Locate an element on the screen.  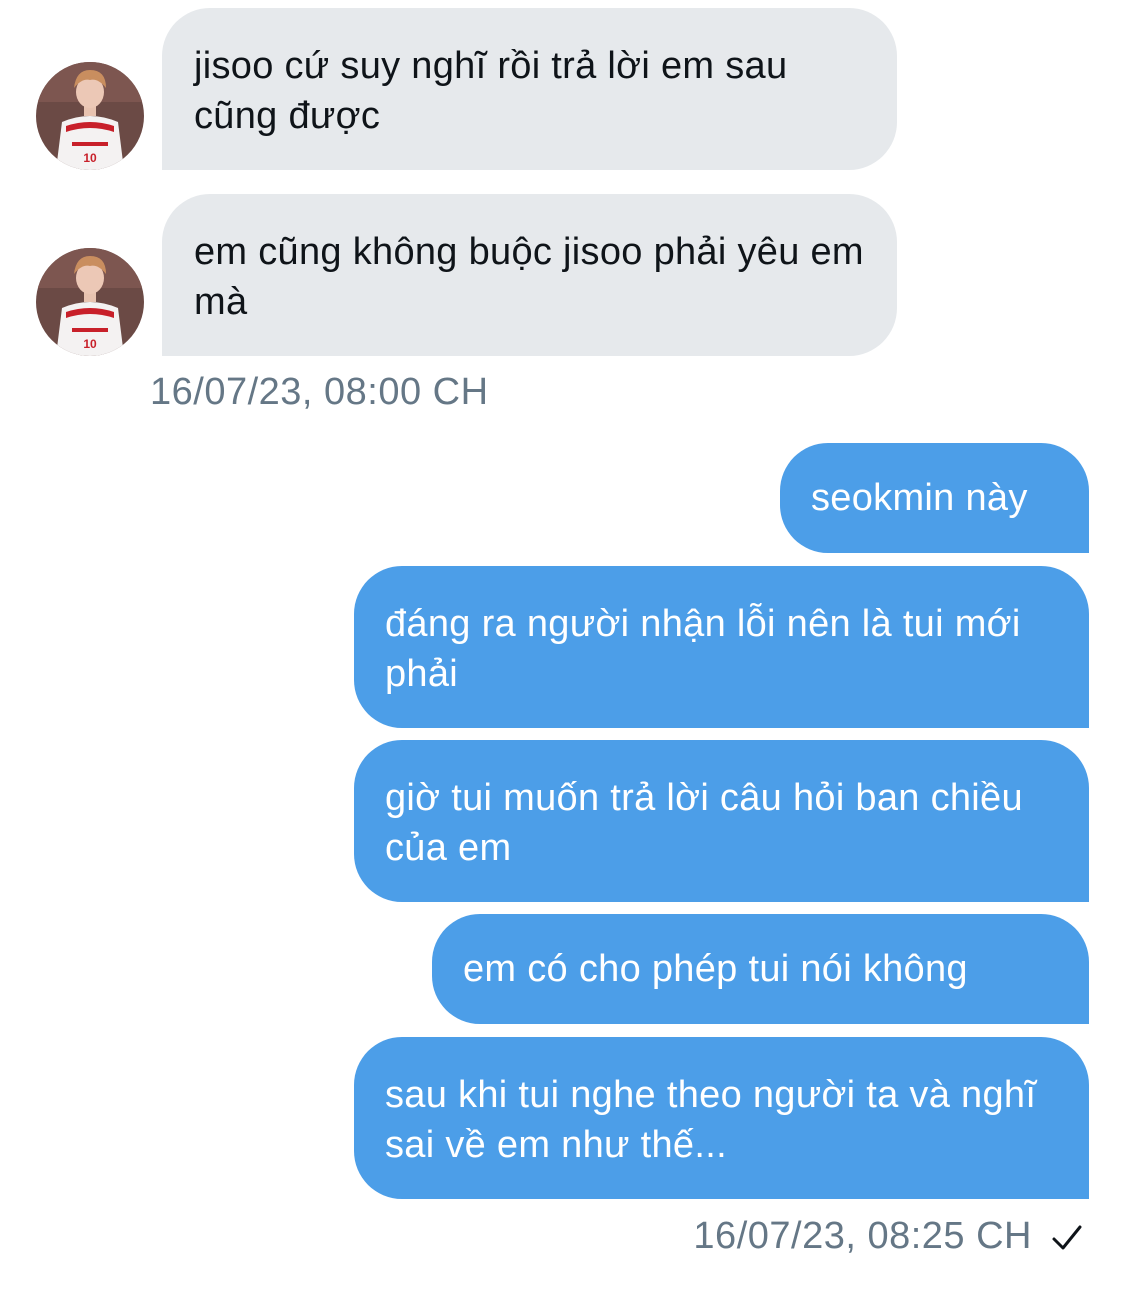
message-text: em có cho phép tui nói không is located at coordinates (715, 969).